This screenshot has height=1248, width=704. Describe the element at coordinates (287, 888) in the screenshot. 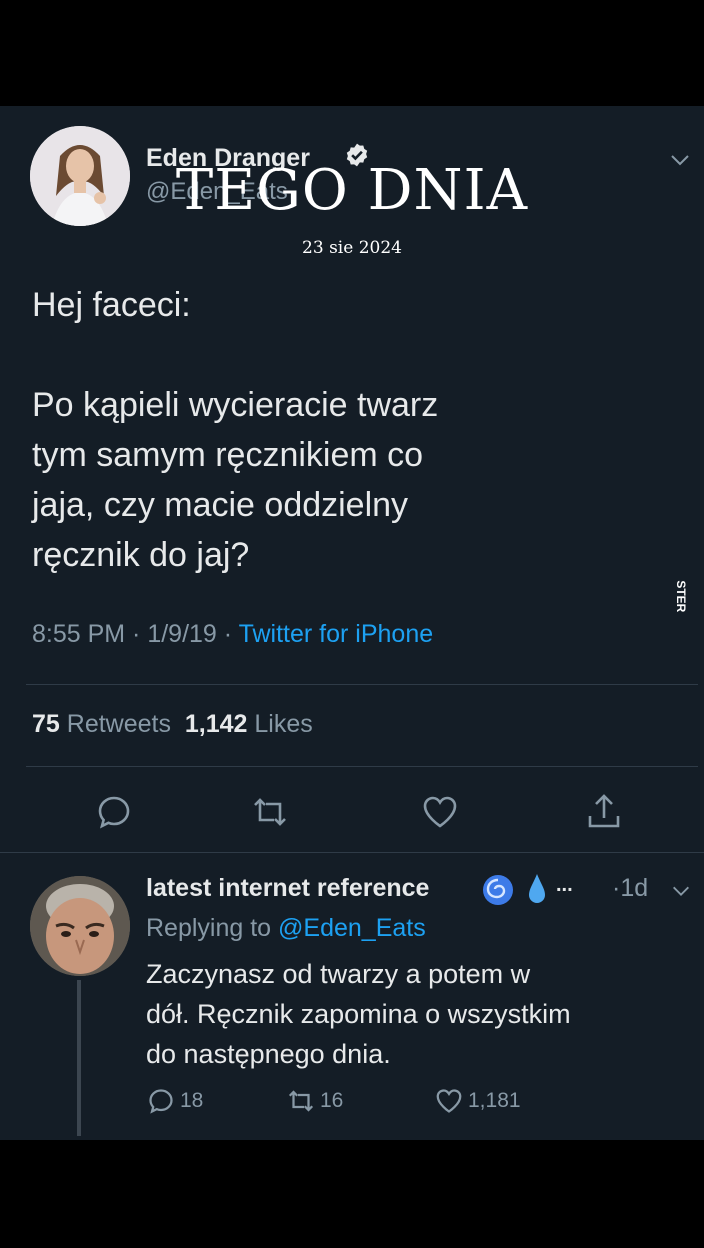

I see `reply-author-name: latest internet reference` at that location.